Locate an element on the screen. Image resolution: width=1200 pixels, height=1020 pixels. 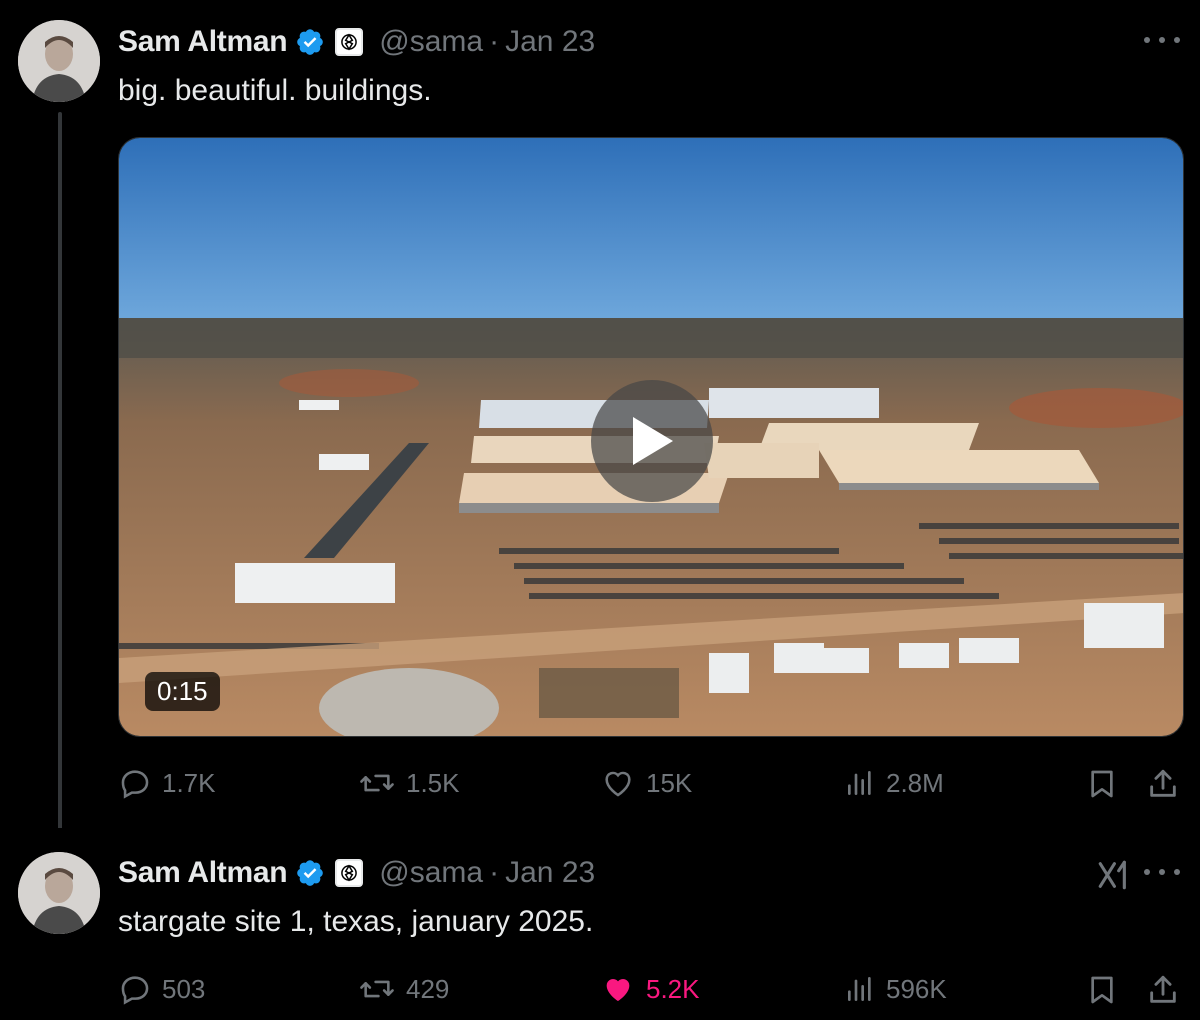
like-button: 15K is located at coordinates (646, 783).